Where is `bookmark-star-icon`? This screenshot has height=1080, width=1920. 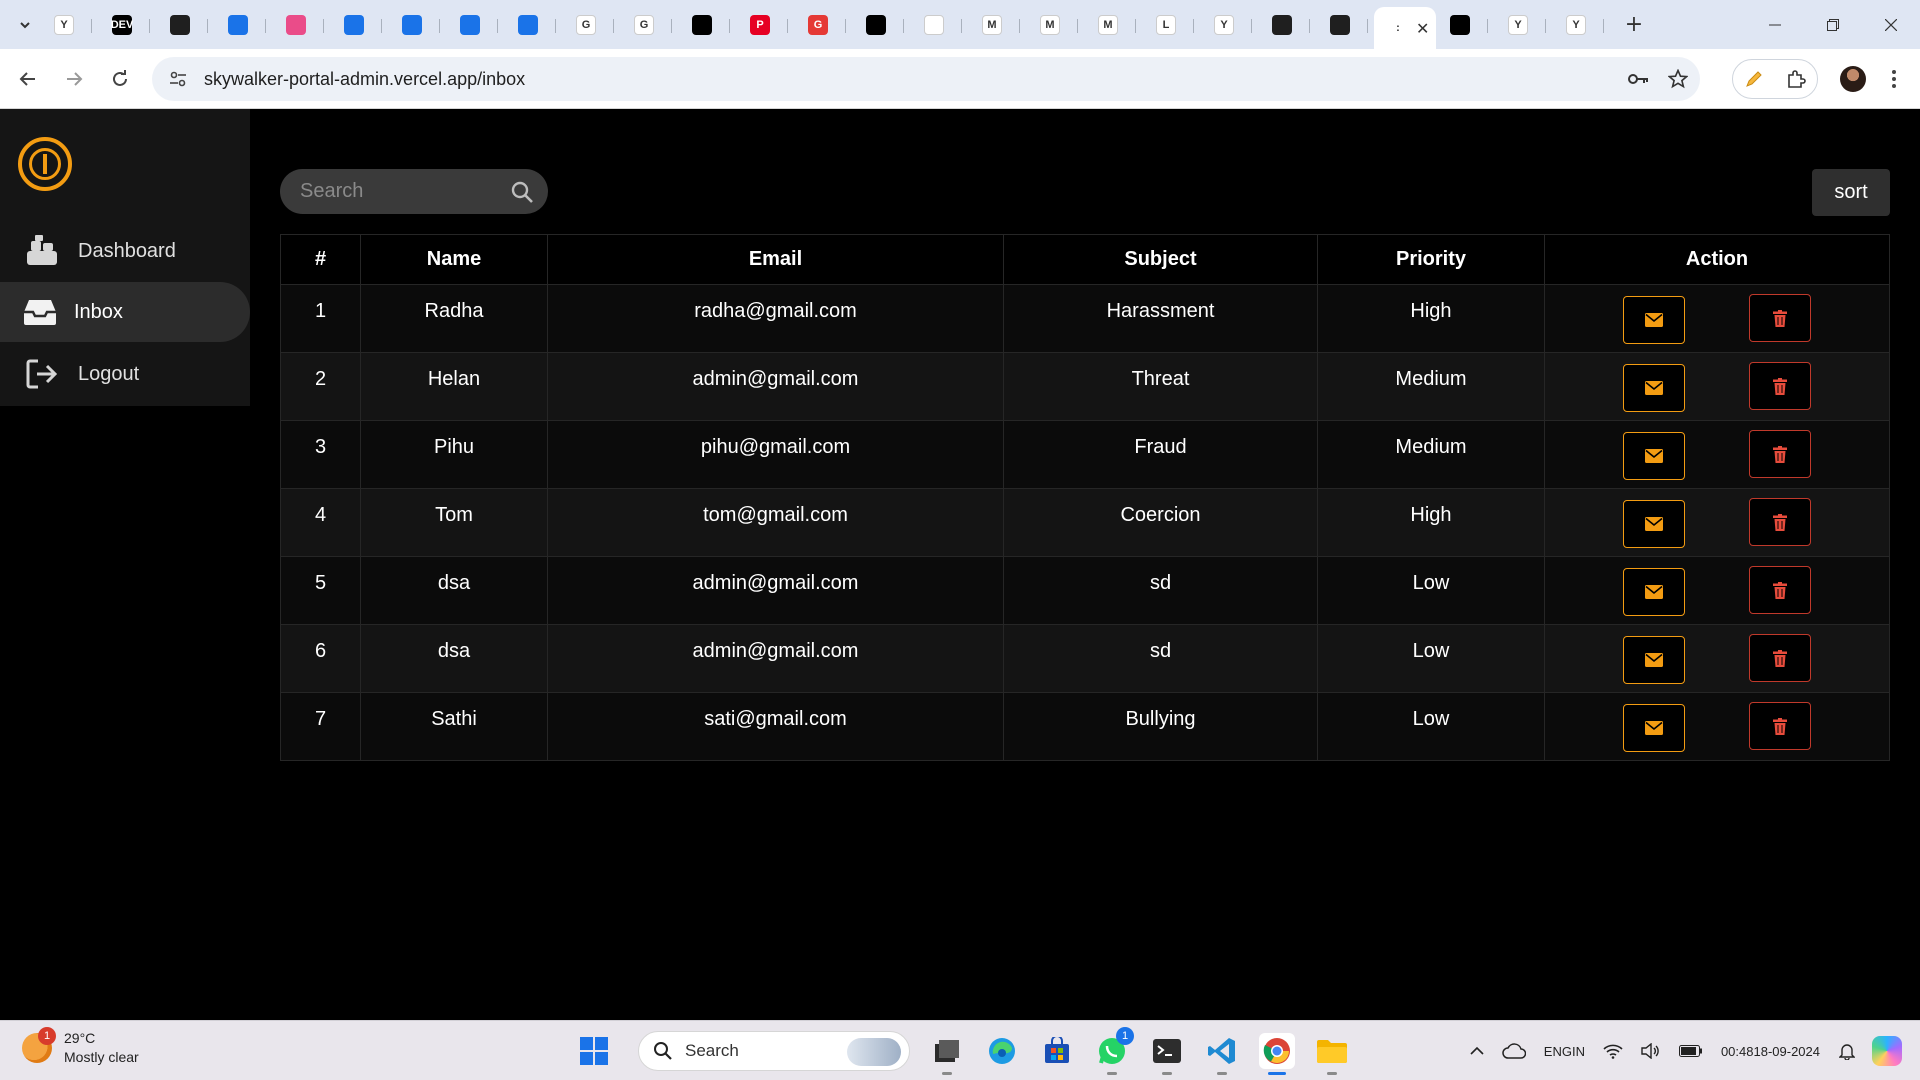
bookmark-star-icon is located at coordinates (1678, 79).